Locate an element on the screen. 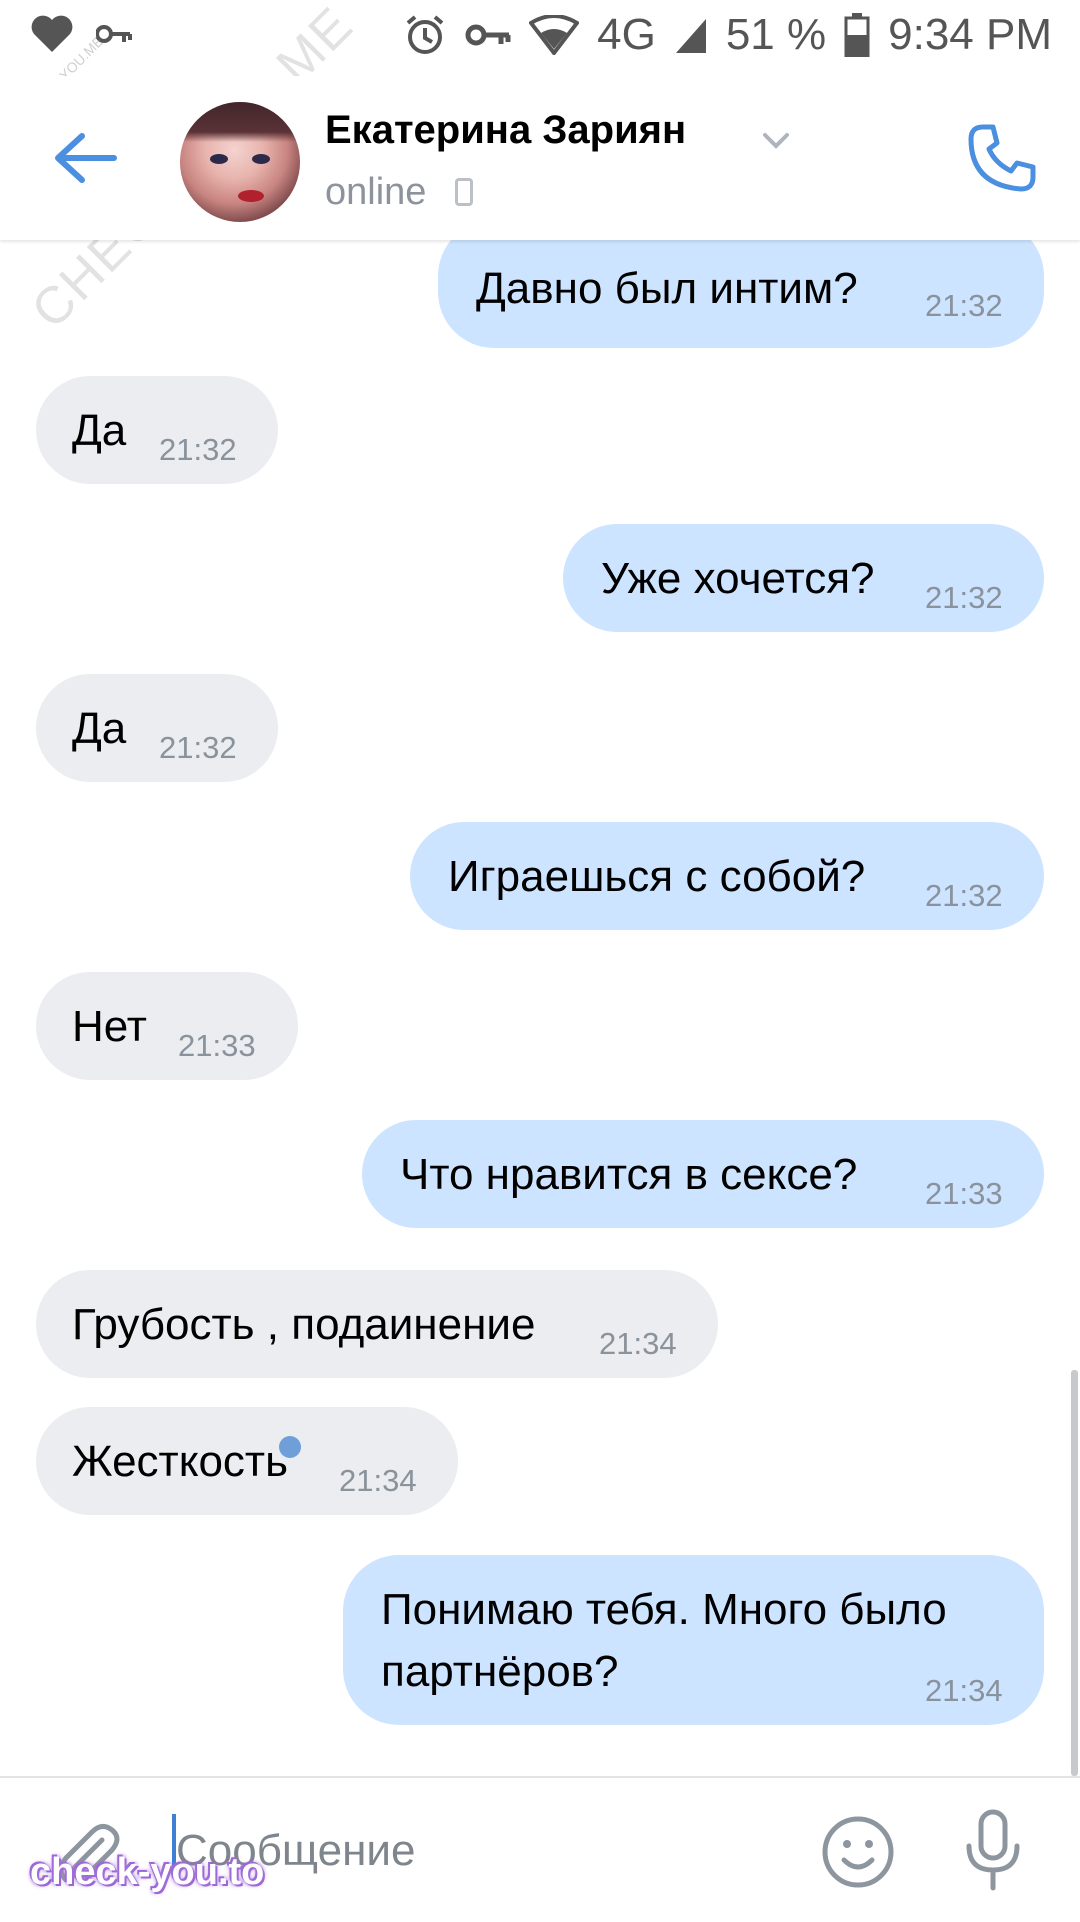 This screenshot has height=1922, width=1080. message-bubble: Жесткость 21:34 is located at coordinates (247, 1461).